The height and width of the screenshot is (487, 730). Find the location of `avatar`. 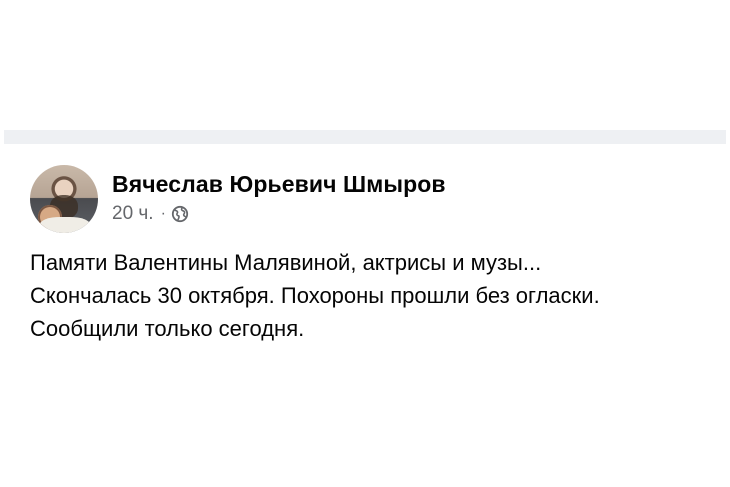

avatar is located at coordinates (64, 199).